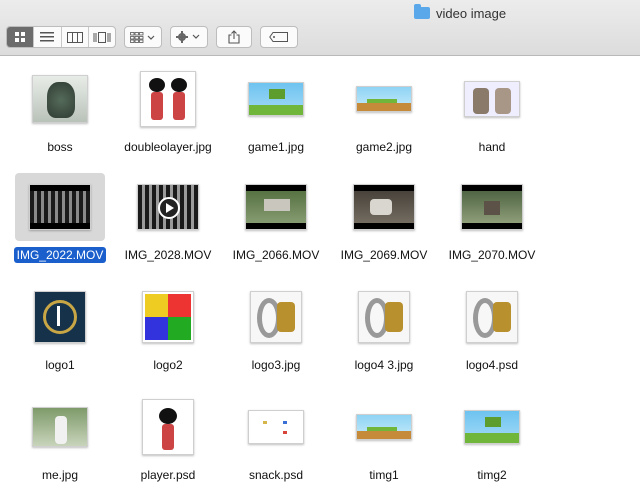  I want to click on icon-view-button, so click(21, 37).